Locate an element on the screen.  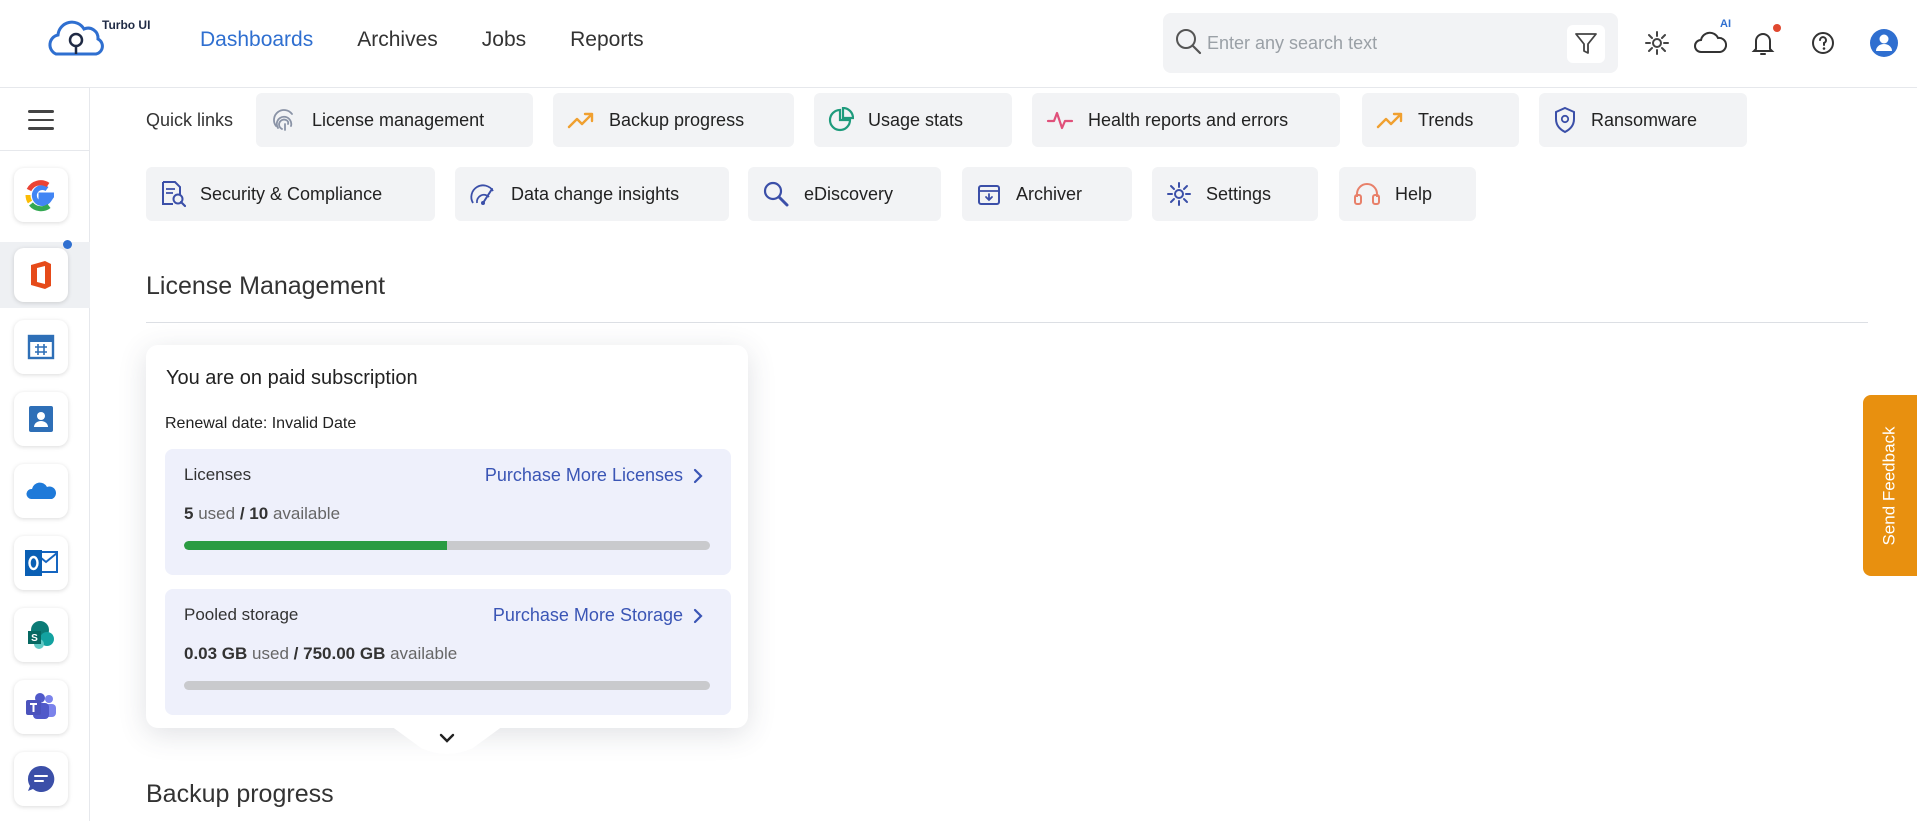
magnifier-icon is located at coordinates (776, 194).